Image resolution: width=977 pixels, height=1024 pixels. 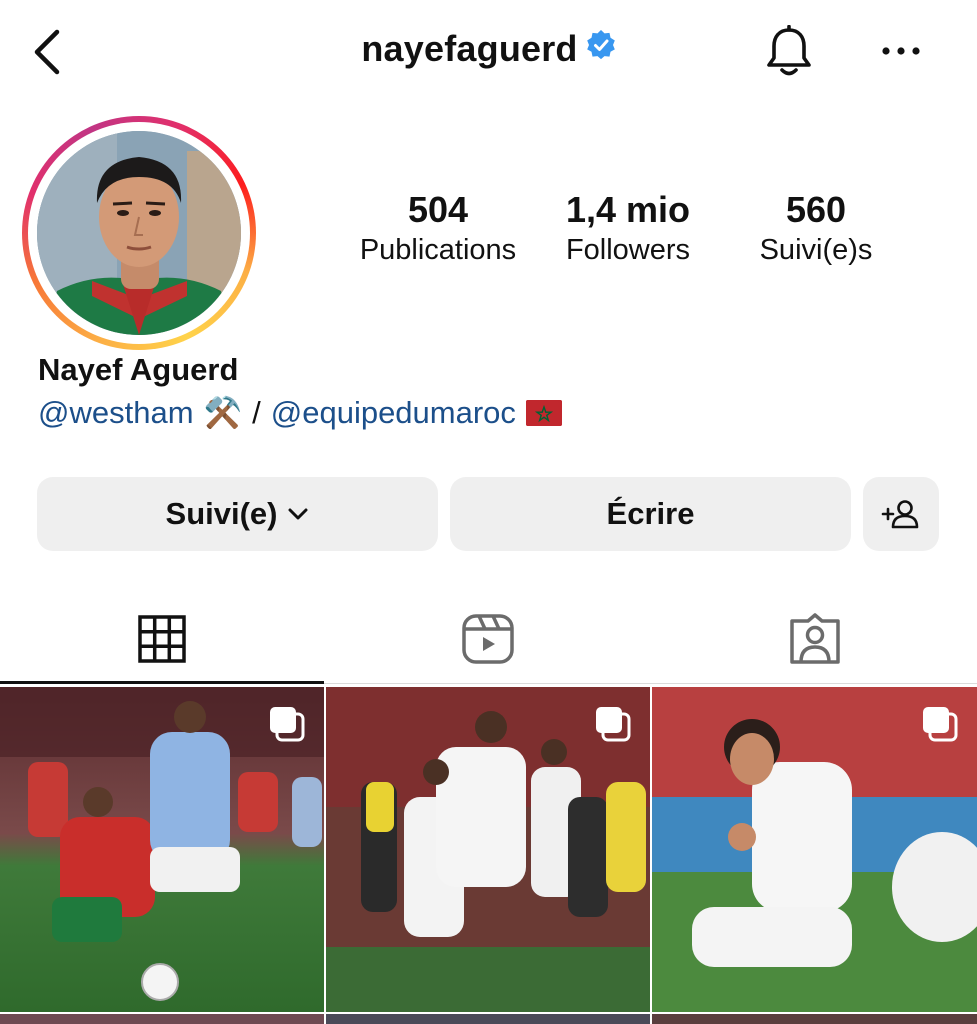 I want to click on profile-avatar, so click(x=139, y=233).